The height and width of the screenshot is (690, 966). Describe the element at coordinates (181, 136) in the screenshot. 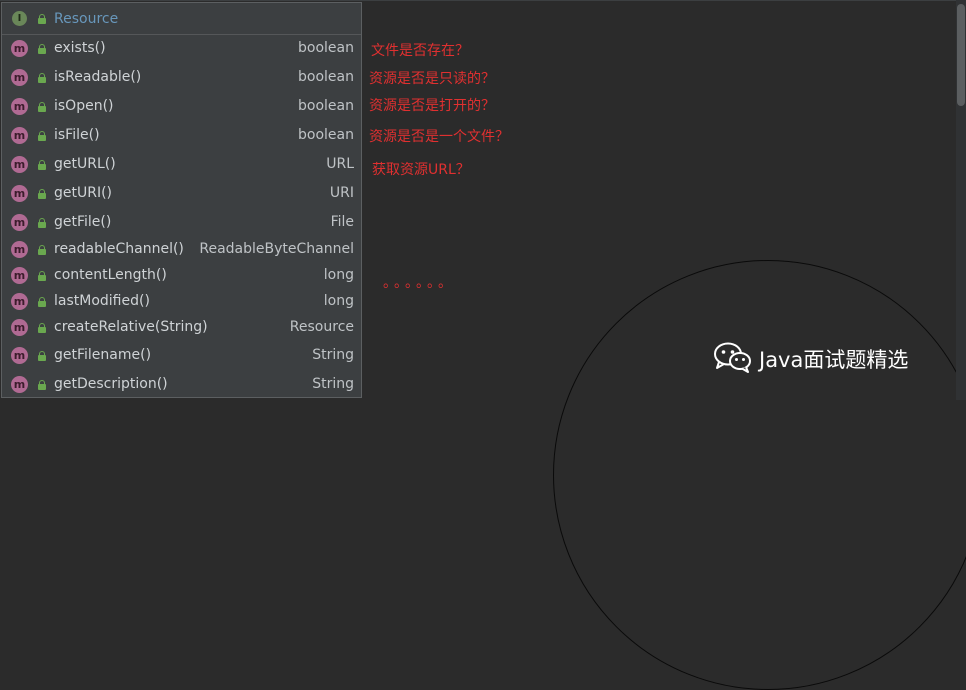

I see `member-row-isfile: m isFile() boolean` at that location.